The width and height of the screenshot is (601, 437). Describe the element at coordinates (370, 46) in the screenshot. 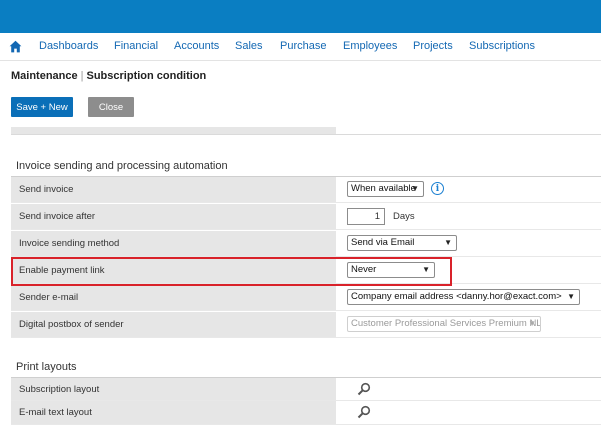

I see `nav-item-employees: Employees` at that location.